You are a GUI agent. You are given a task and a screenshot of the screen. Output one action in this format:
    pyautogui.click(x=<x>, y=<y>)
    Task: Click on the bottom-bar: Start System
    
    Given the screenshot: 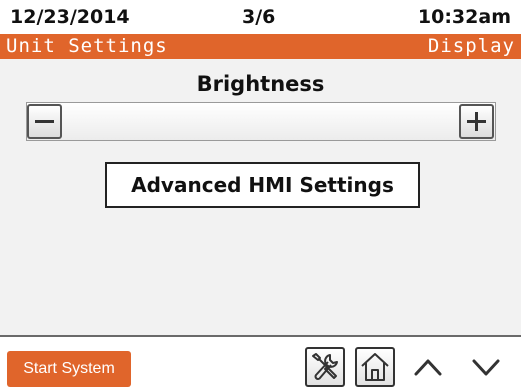 What is the action you would take?
    pyautogui.click(x=260, y=361)
    